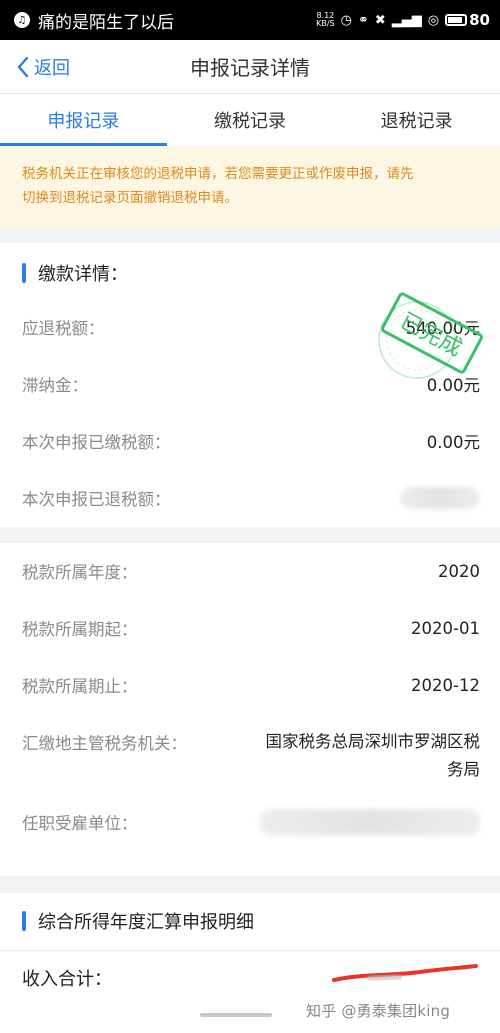  Describe the element at coordinates (130, 198) in the screenshot. I see `notice-line-2: 切换到退税记录页面撤销退税申请。` at that location.